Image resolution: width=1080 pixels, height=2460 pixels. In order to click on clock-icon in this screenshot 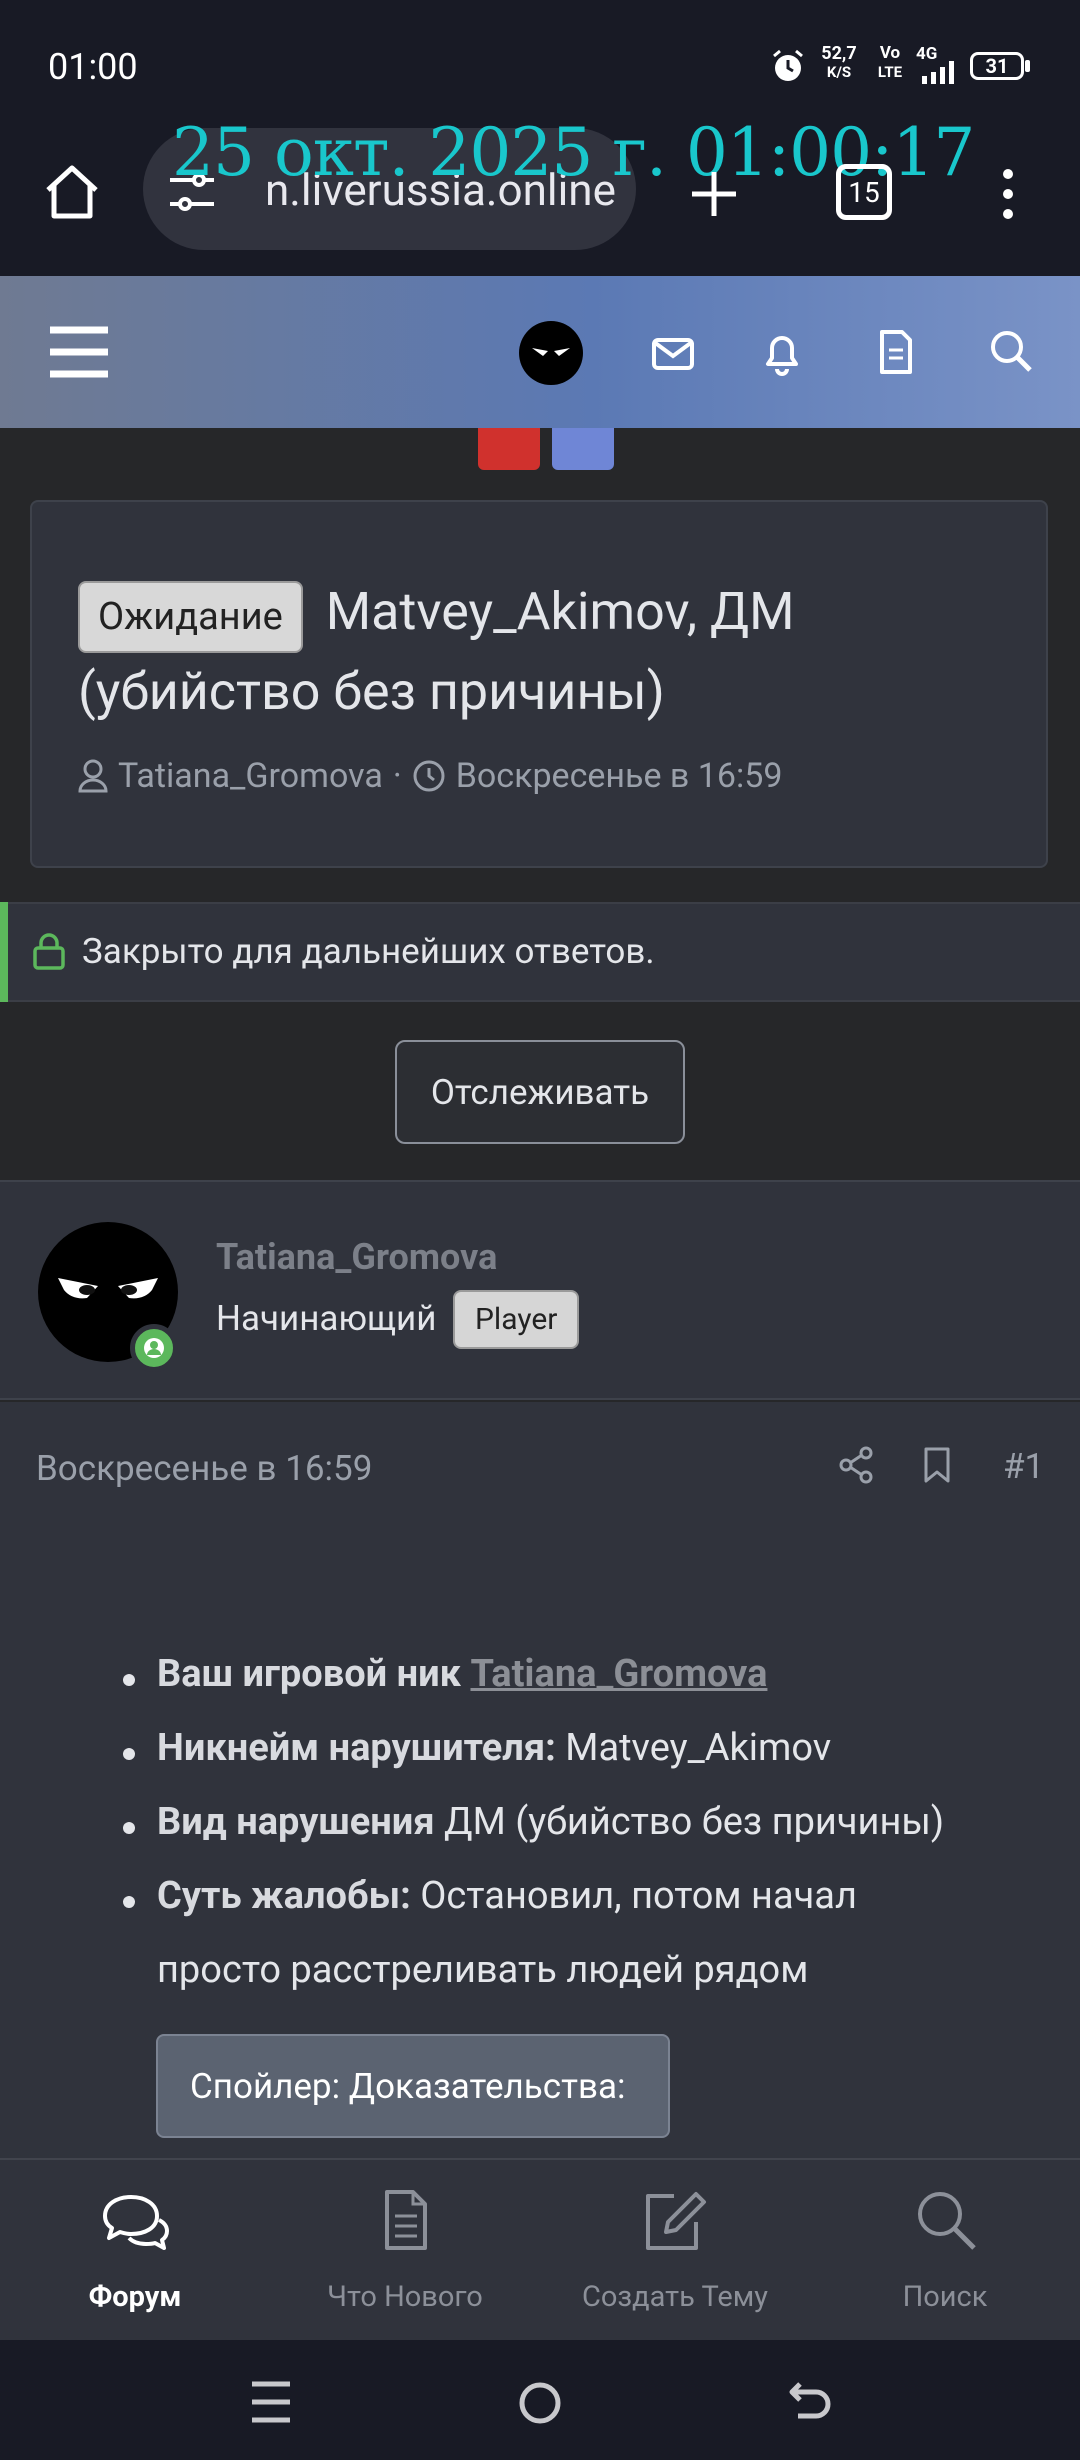, I will do `click(429, 776)`.